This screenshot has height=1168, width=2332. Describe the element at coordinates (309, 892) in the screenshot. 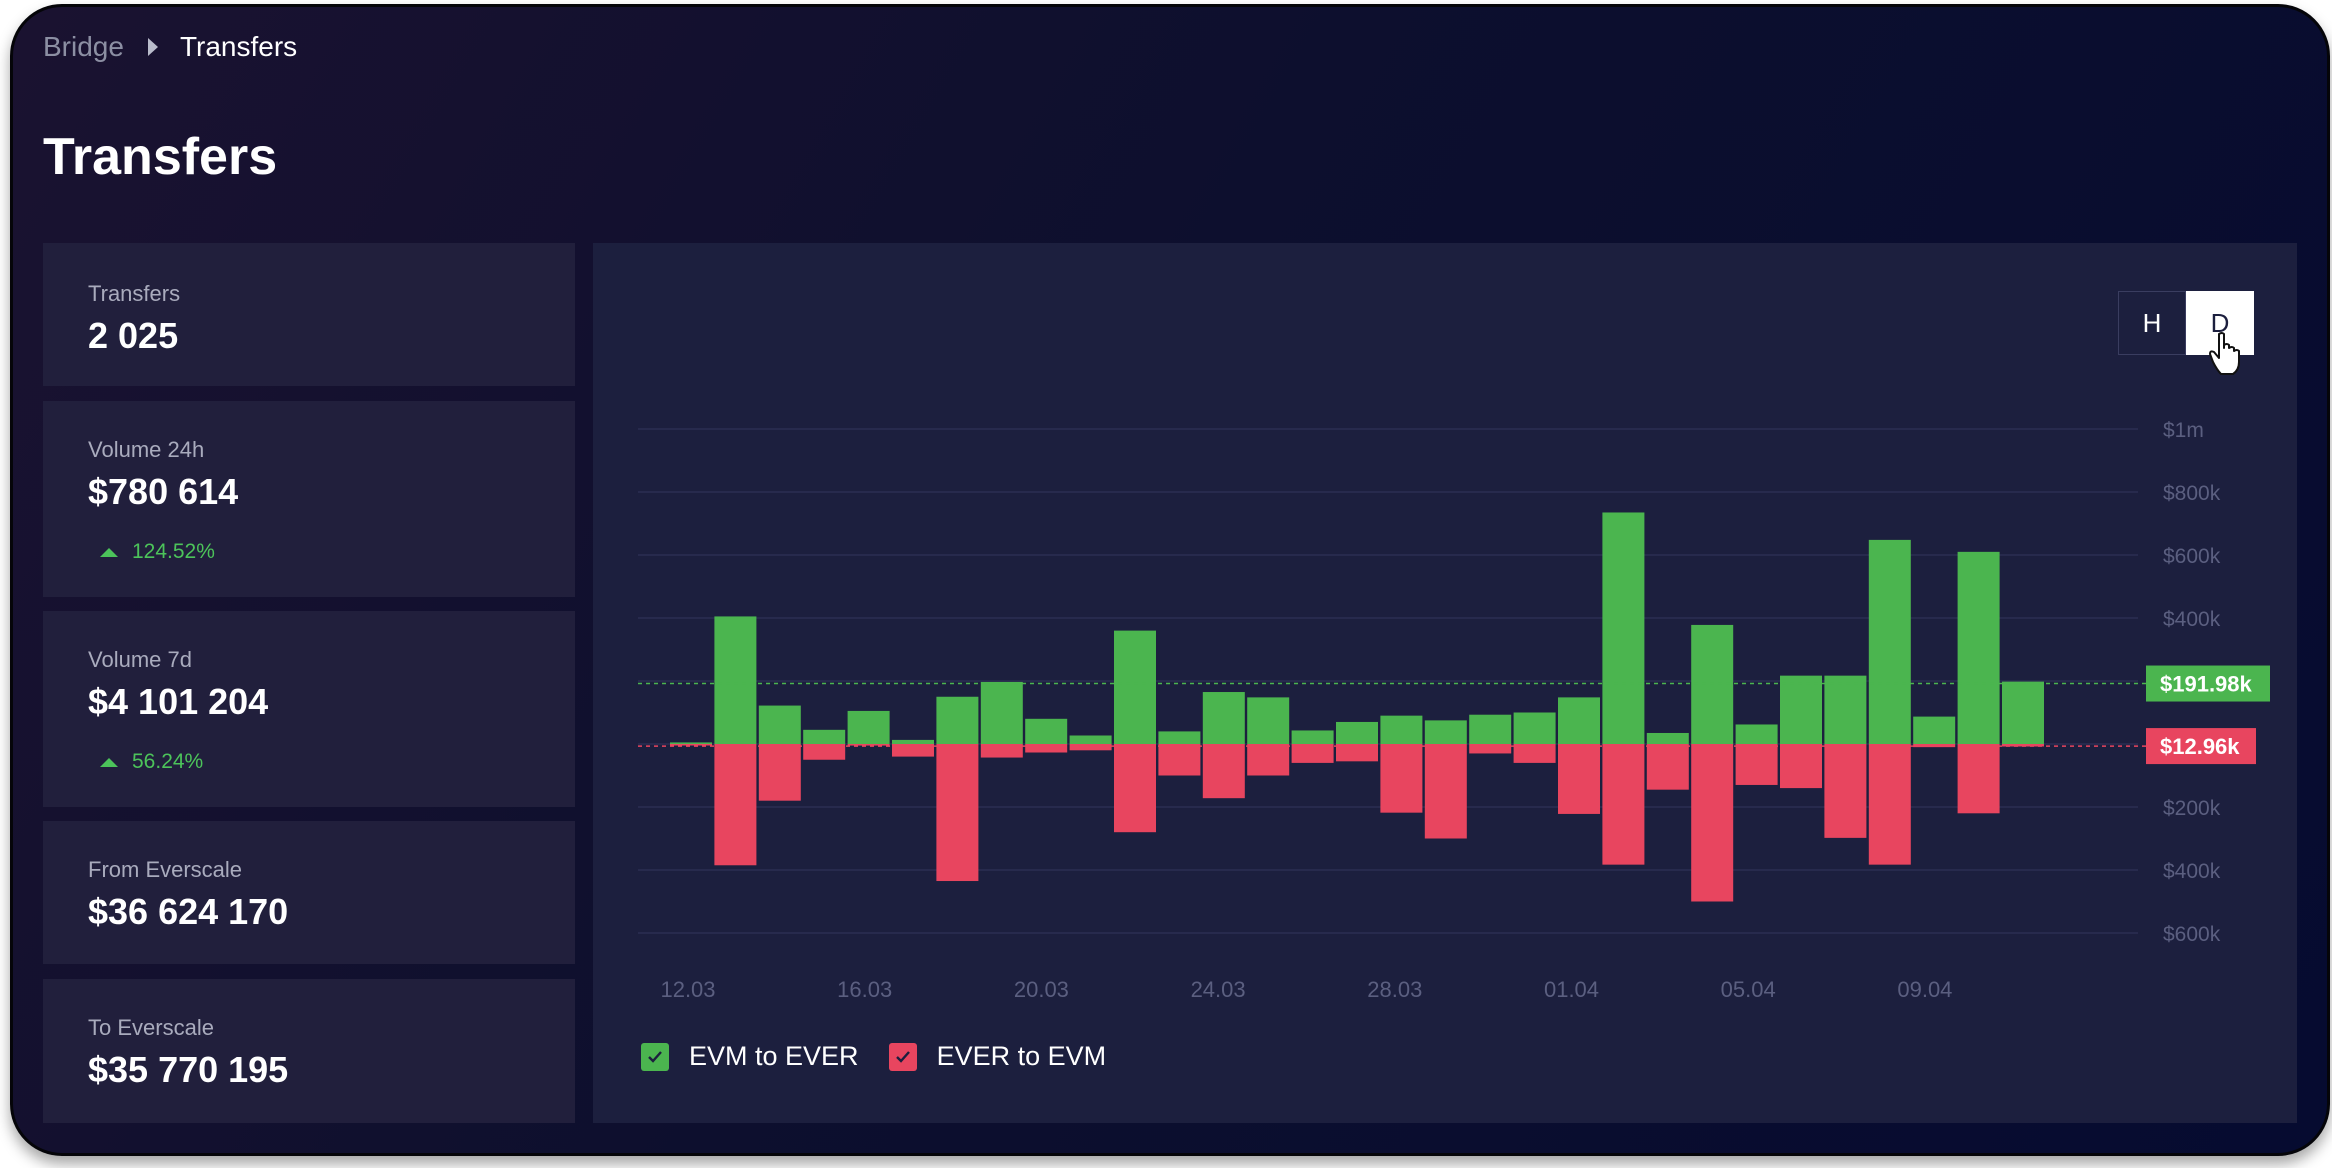

I see `stat-card-from-everscale: From Everscale $36 624 170` at that location.